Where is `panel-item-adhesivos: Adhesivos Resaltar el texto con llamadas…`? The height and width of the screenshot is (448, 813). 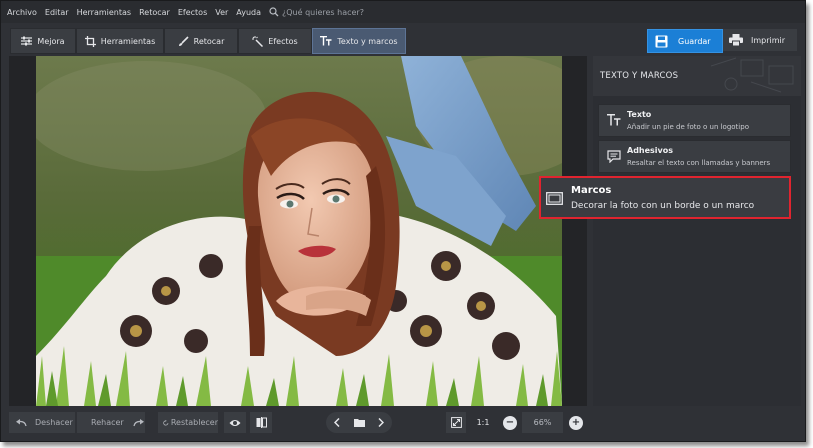 panel-item-adhesivos: Adhesivos Resaltar el texto con llamadas… is located at coordinates (694, 156).